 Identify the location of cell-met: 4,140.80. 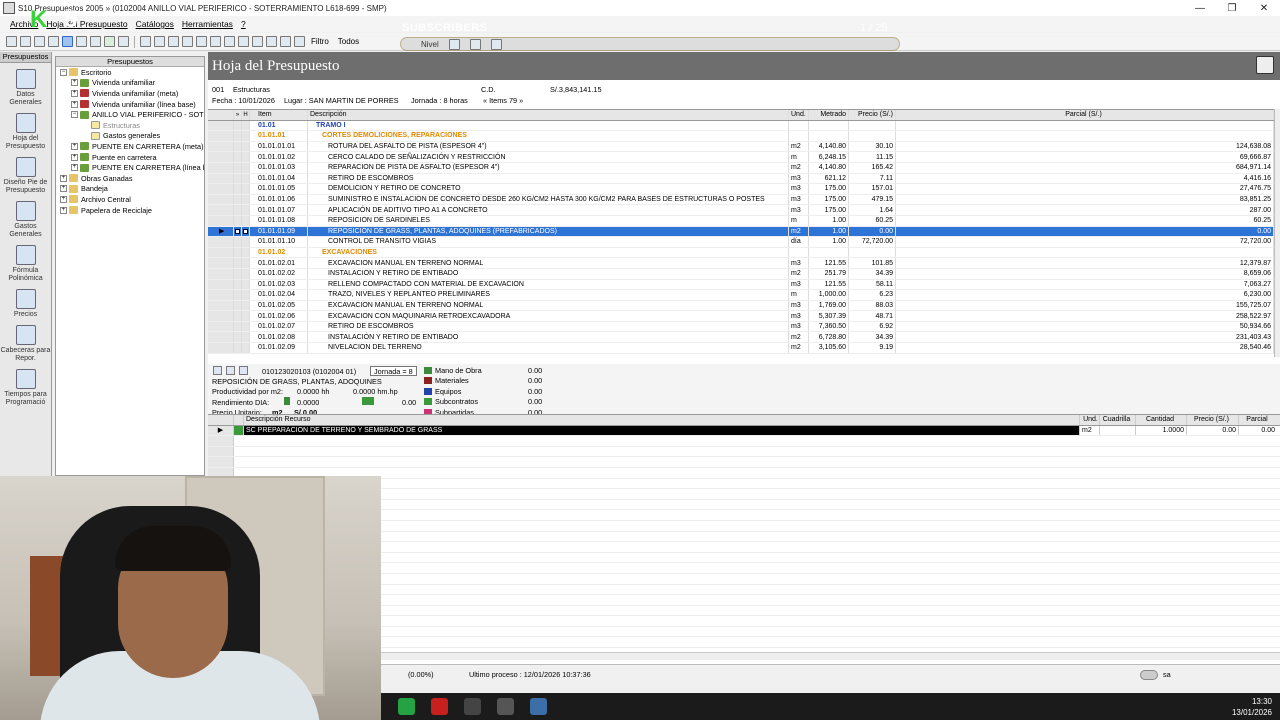
(829, 167).